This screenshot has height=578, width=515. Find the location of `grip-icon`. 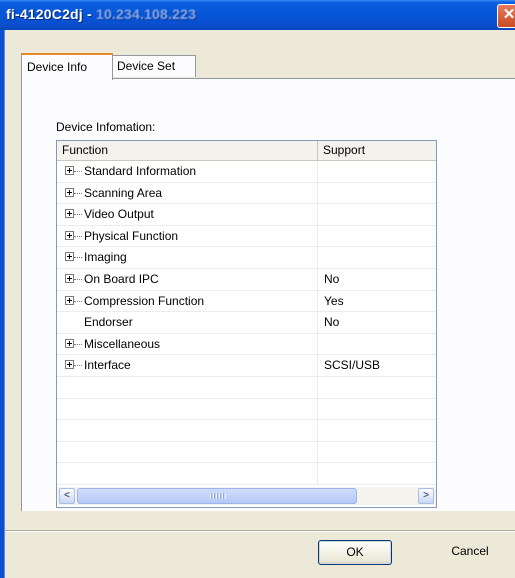

grip-icon is located at coordinates (218, 496).